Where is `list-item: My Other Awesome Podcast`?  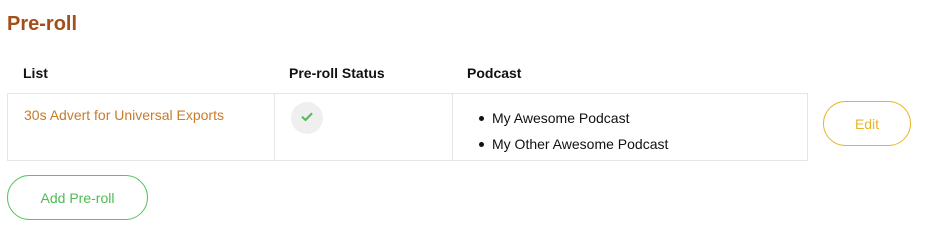 list-item: My Other Awesome Podcast is located at coordinates (638, 144).